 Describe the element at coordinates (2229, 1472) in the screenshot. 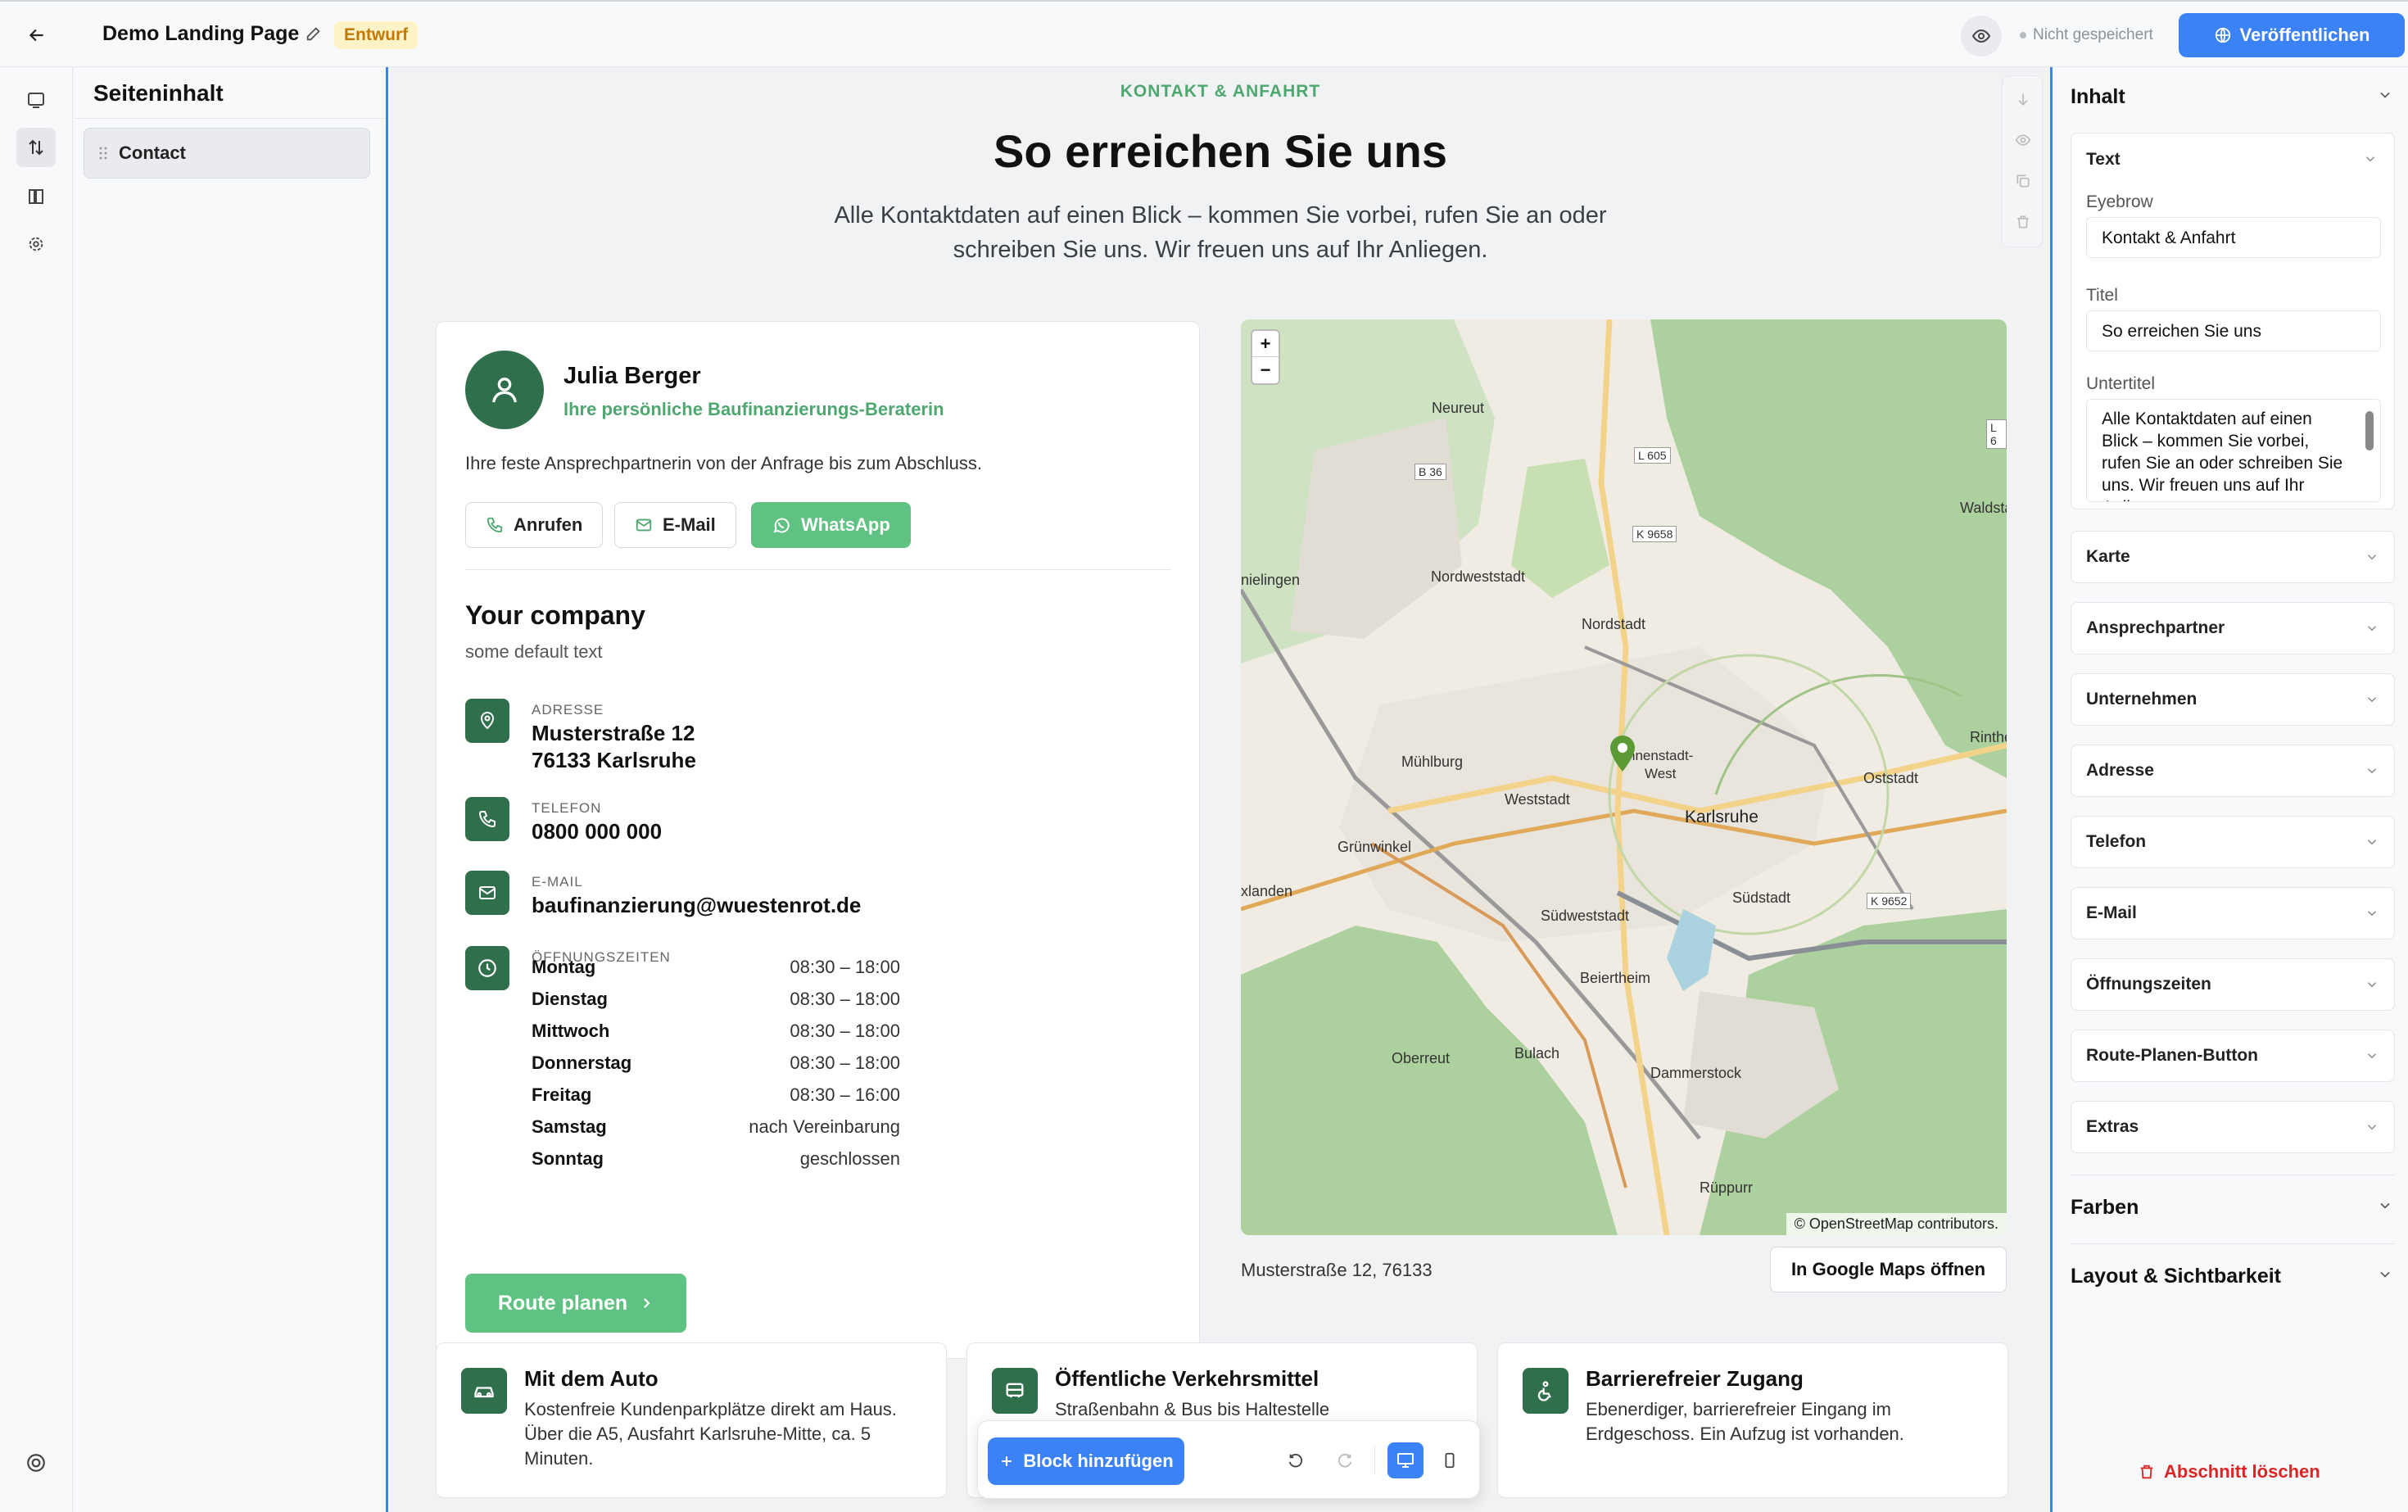

I see `delete-section-button: Abschnitt löschen` at that location.